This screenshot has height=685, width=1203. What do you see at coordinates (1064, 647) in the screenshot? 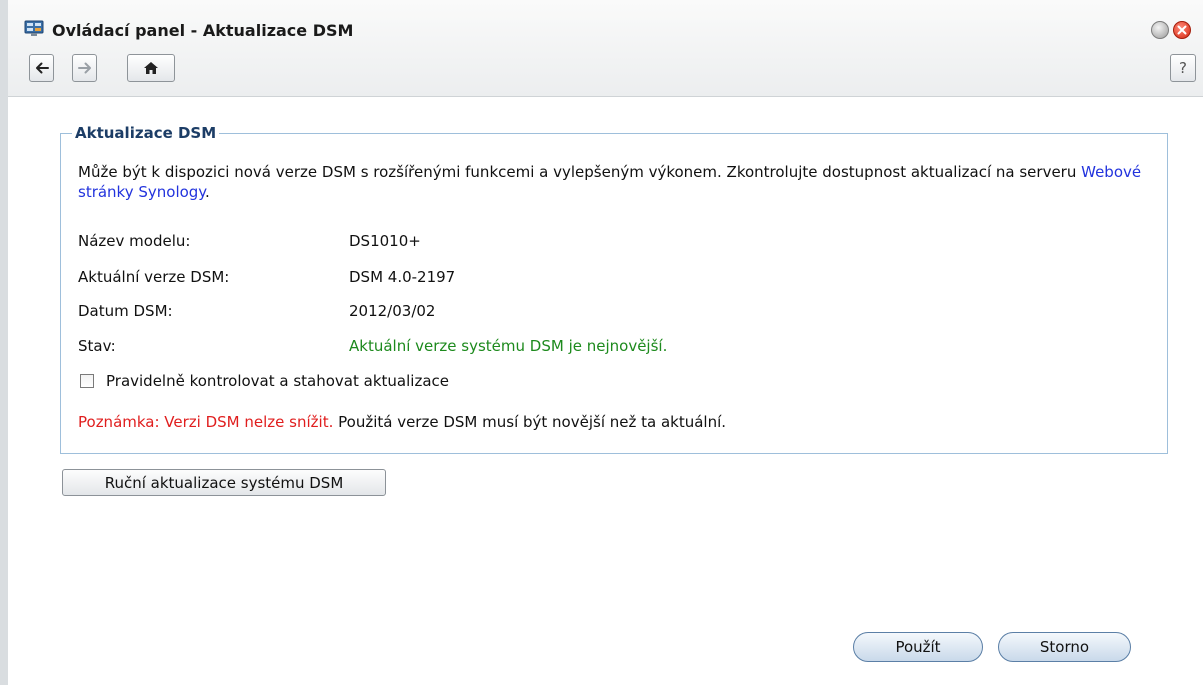
I see `cancel-button: Storno` at bounding box center [1064, 647].